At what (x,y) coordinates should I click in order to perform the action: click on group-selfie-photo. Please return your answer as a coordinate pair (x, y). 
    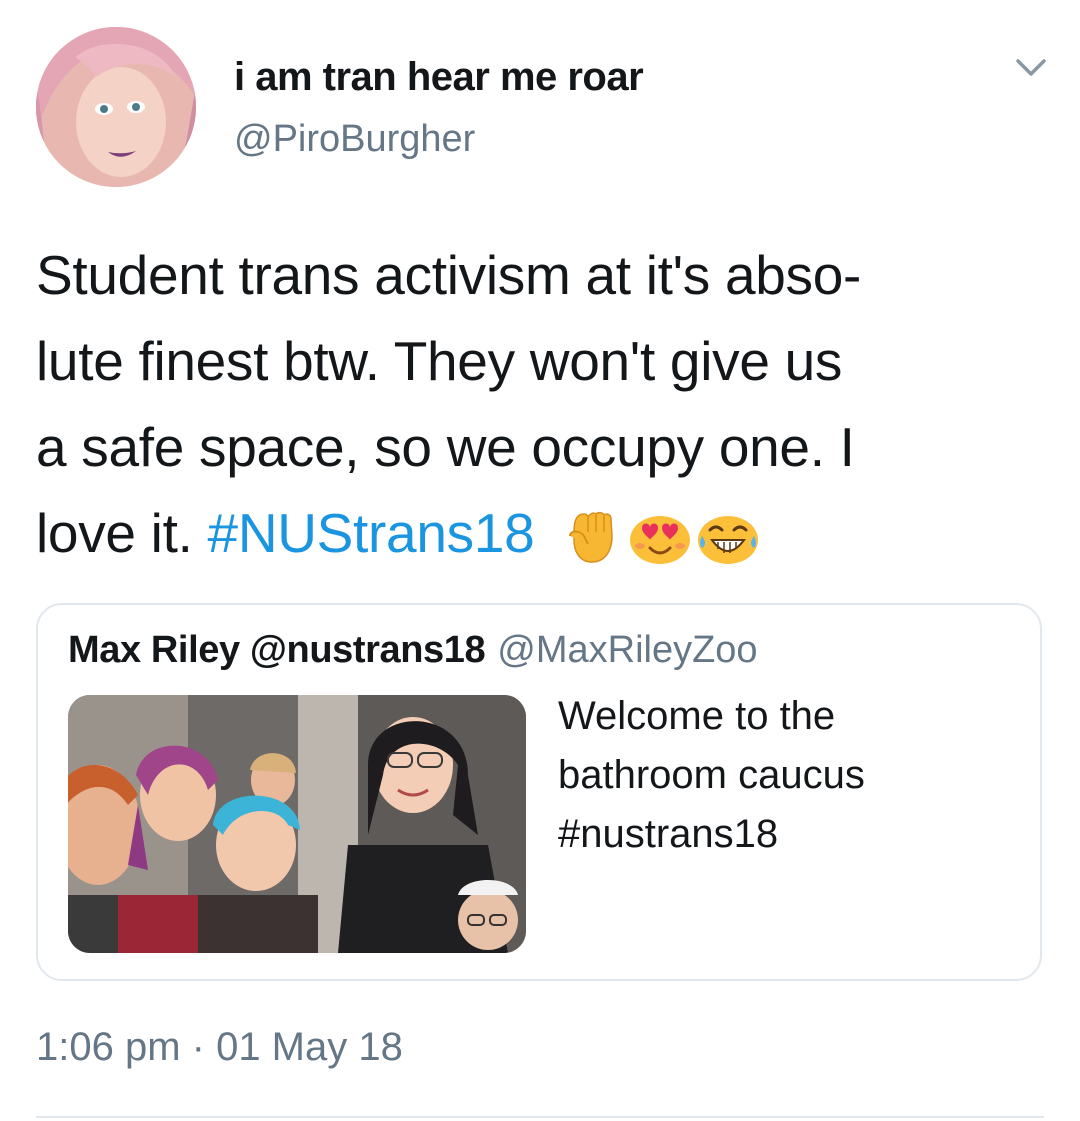
    Looking at the image, I should click on (297, 824).